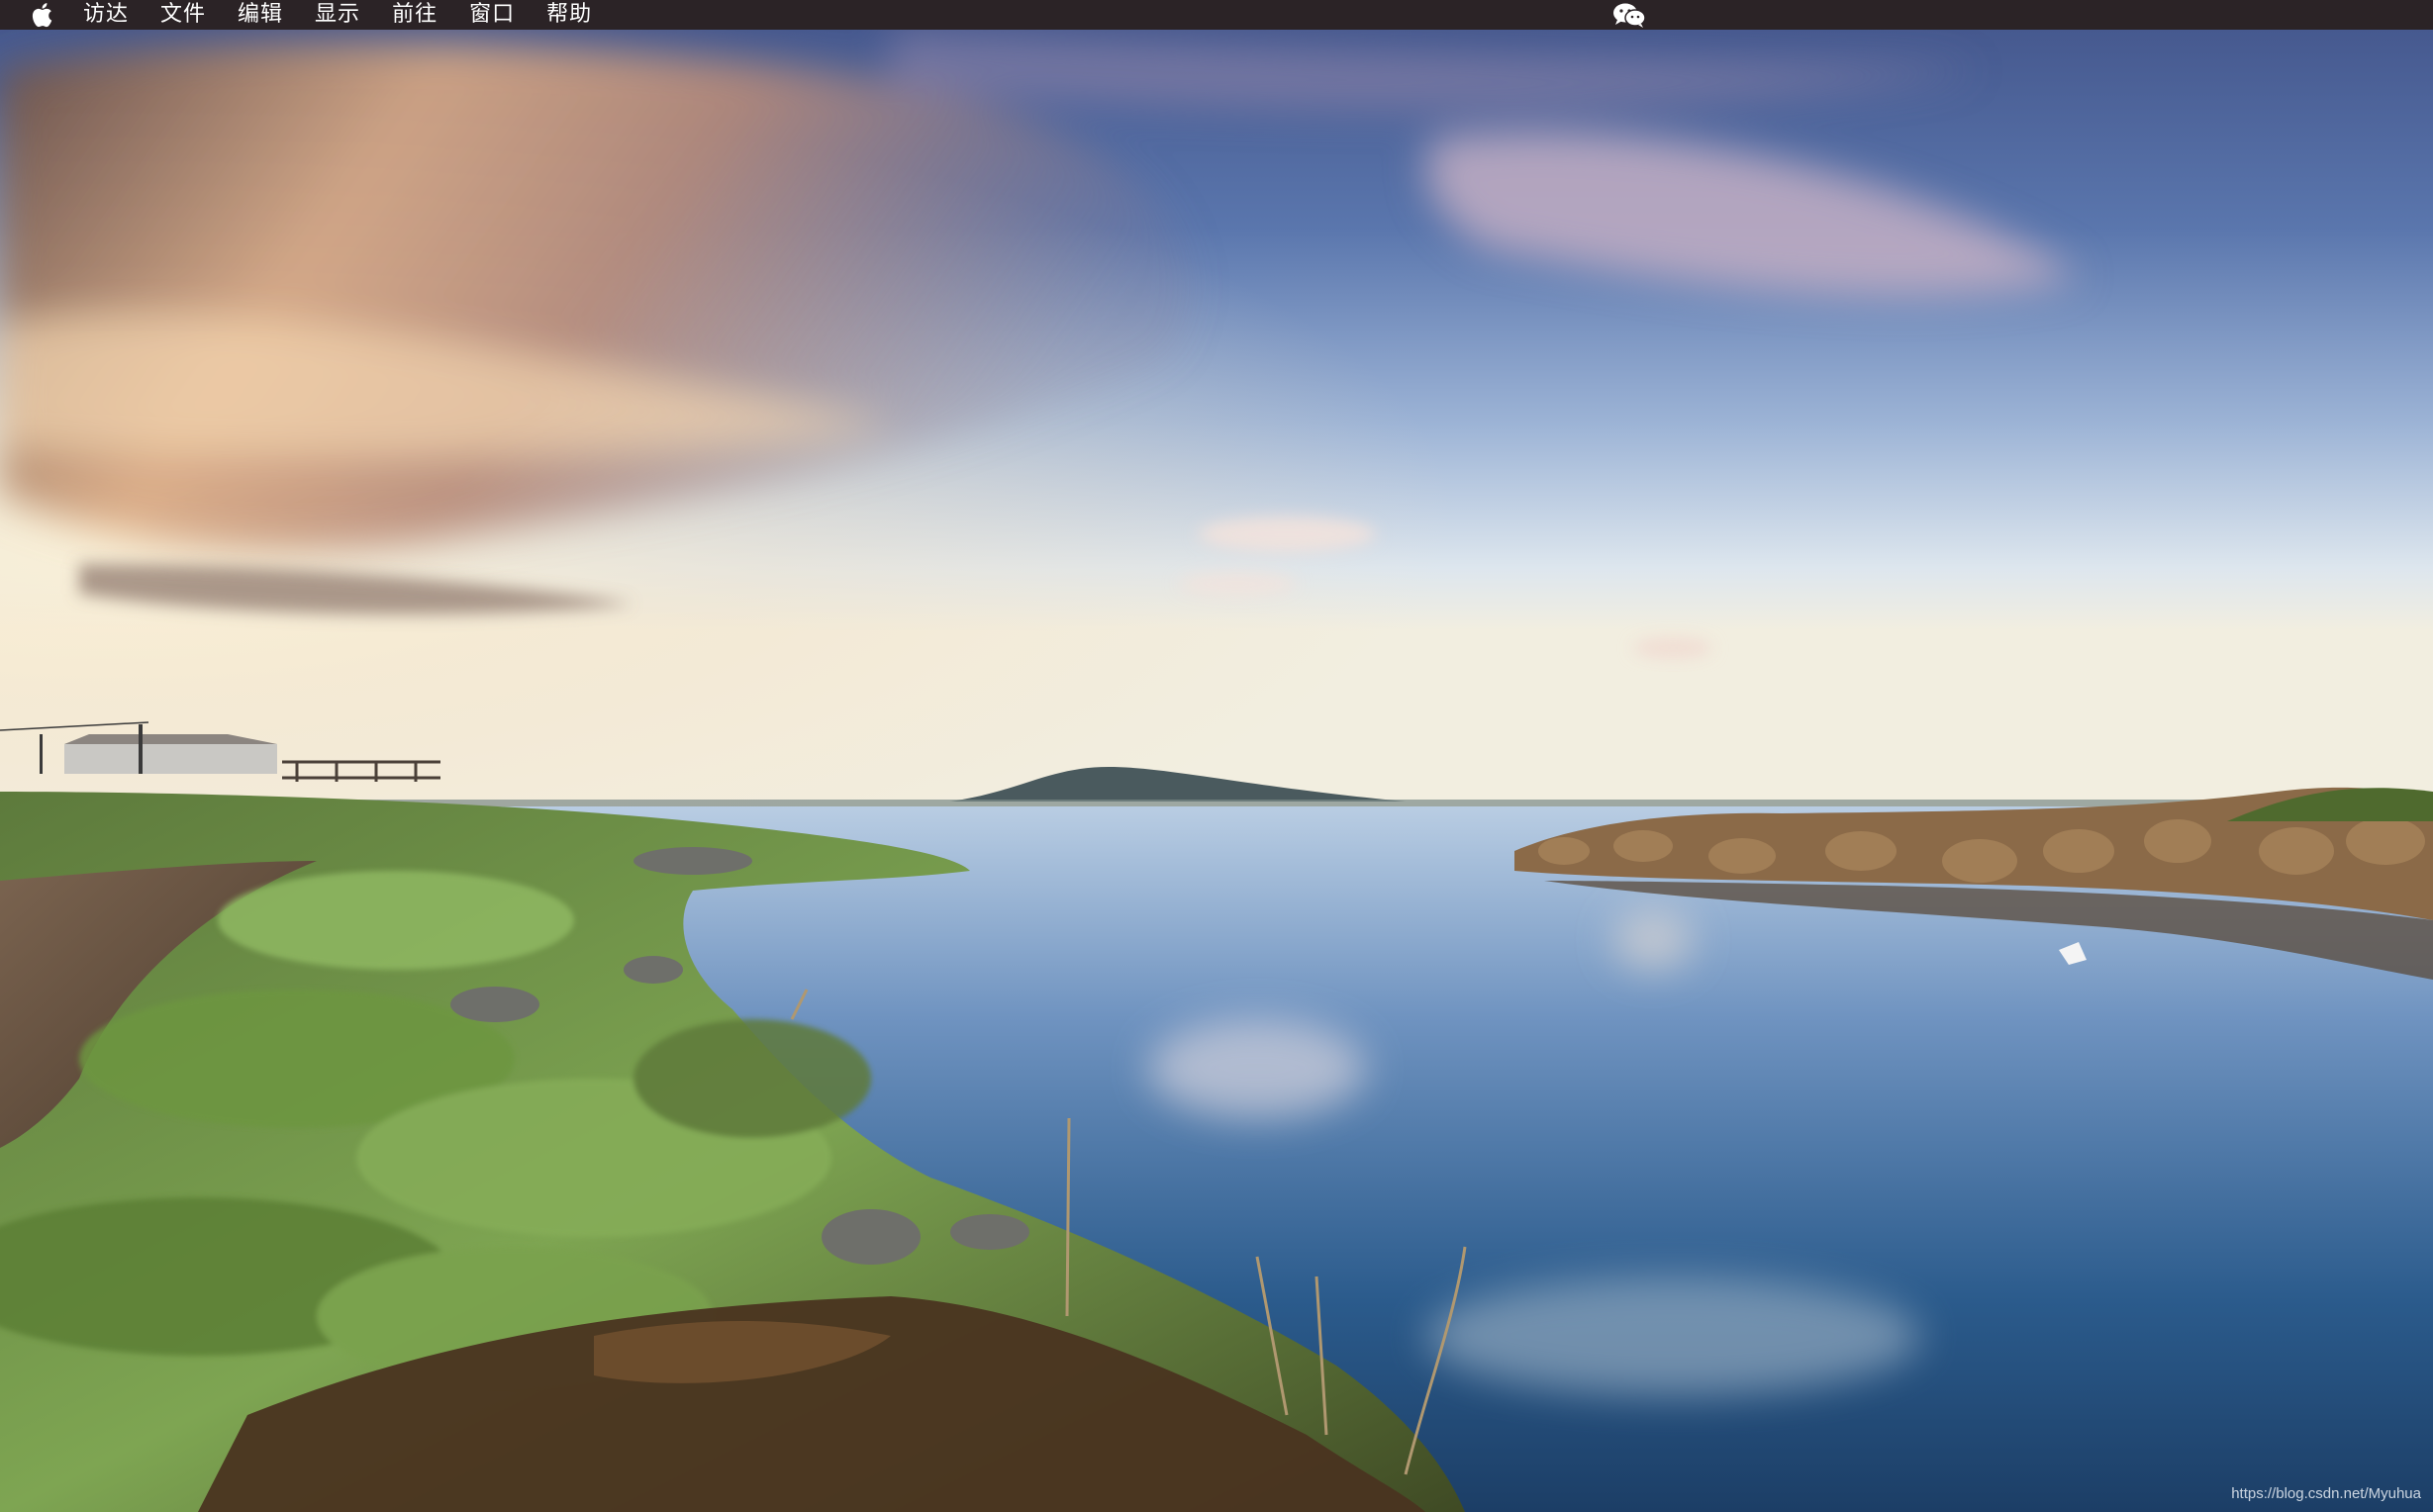 This screenshot has height=1512, width=2433. I want to click on menu-bar: 访达 文件 编辑 显示 前往 窗口 帮助, so click(1216, 15).